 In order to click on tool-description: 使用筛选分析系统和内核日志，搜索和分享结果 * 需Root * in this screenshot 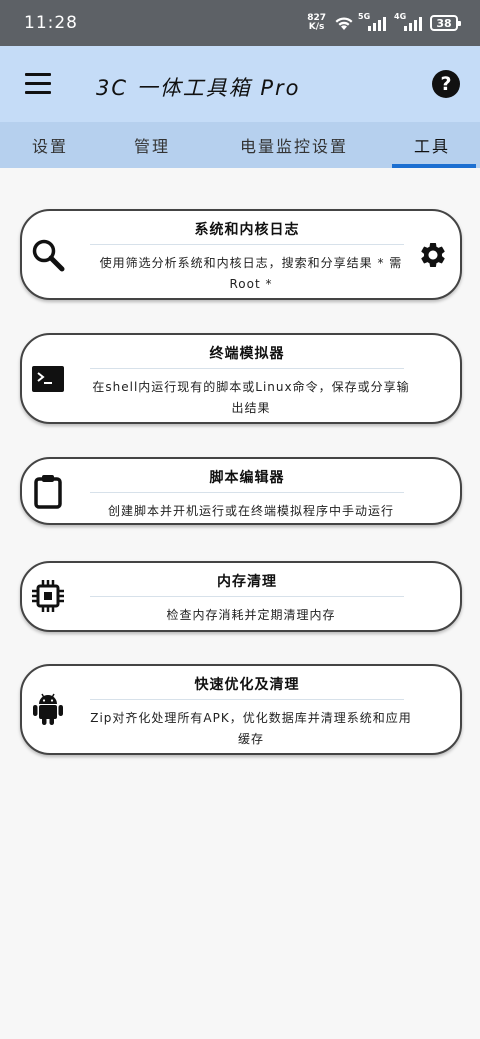, I will do `click(251, 273)`.